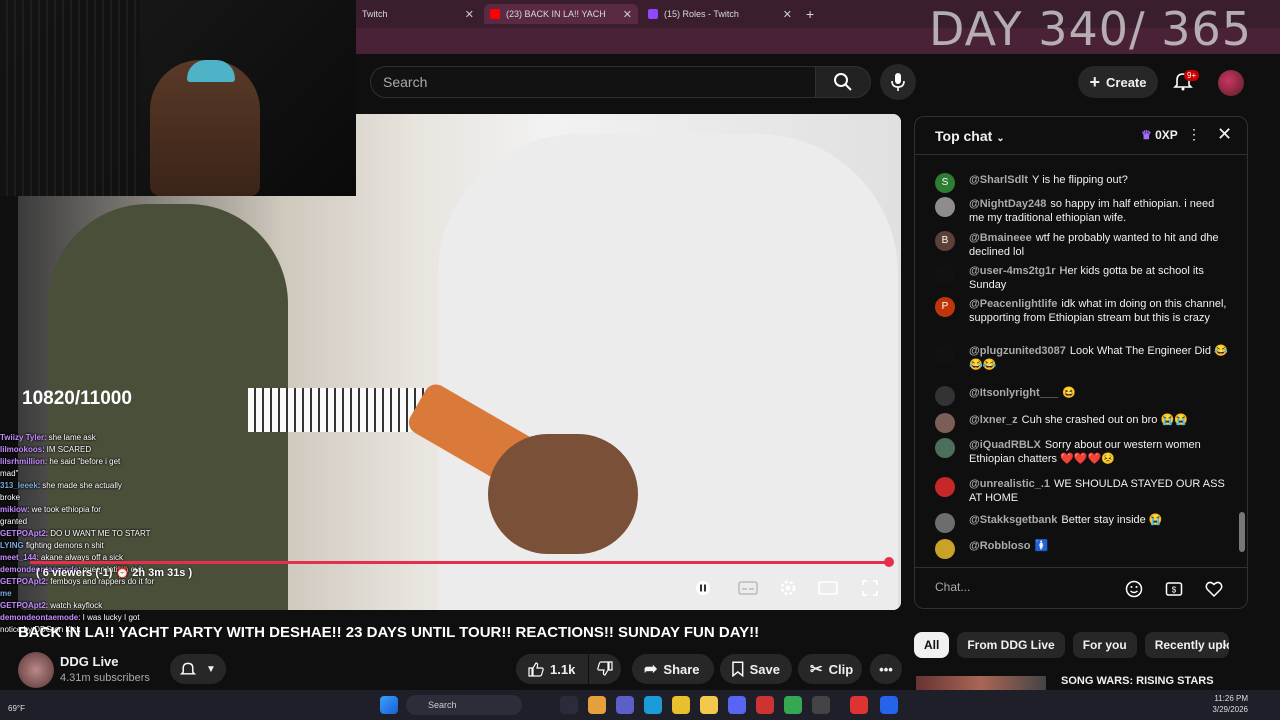 The height and width of the screenshot is (720, 1280). Describe the element at coordinates (593, 82) in the screenshot. I see `search-input: Search` at that location.